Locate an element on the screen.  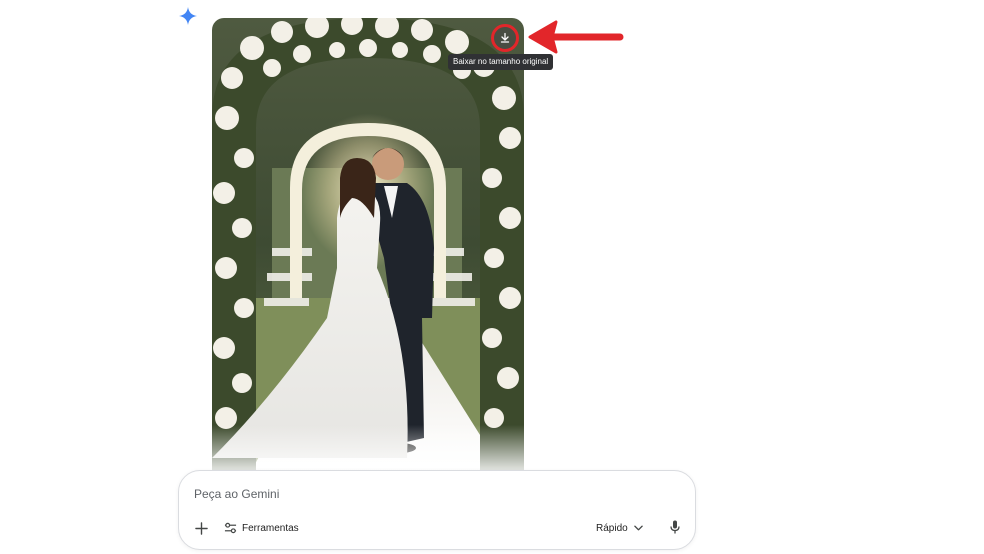
tools-label: Ferramentas is located at coordinates (270, 528).